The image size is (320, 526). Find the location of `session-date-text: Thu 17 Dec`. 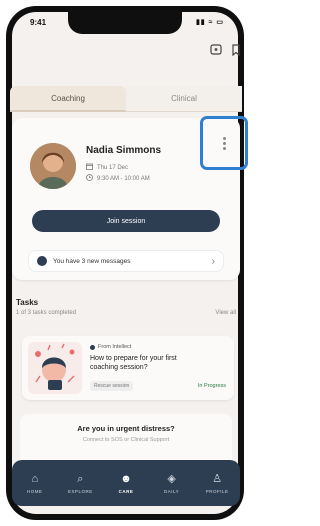

session-date-text: Thu 17 Dec is located at coordinates (113, 167).